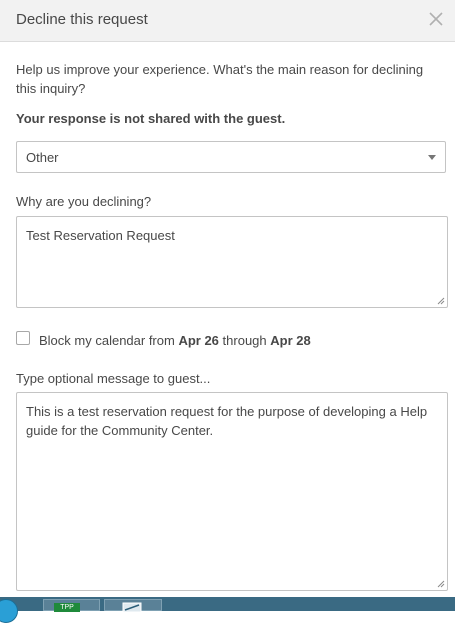  Describe the element at coordinates (436, 19) in the screenshot. I see `close-icon` at that location.